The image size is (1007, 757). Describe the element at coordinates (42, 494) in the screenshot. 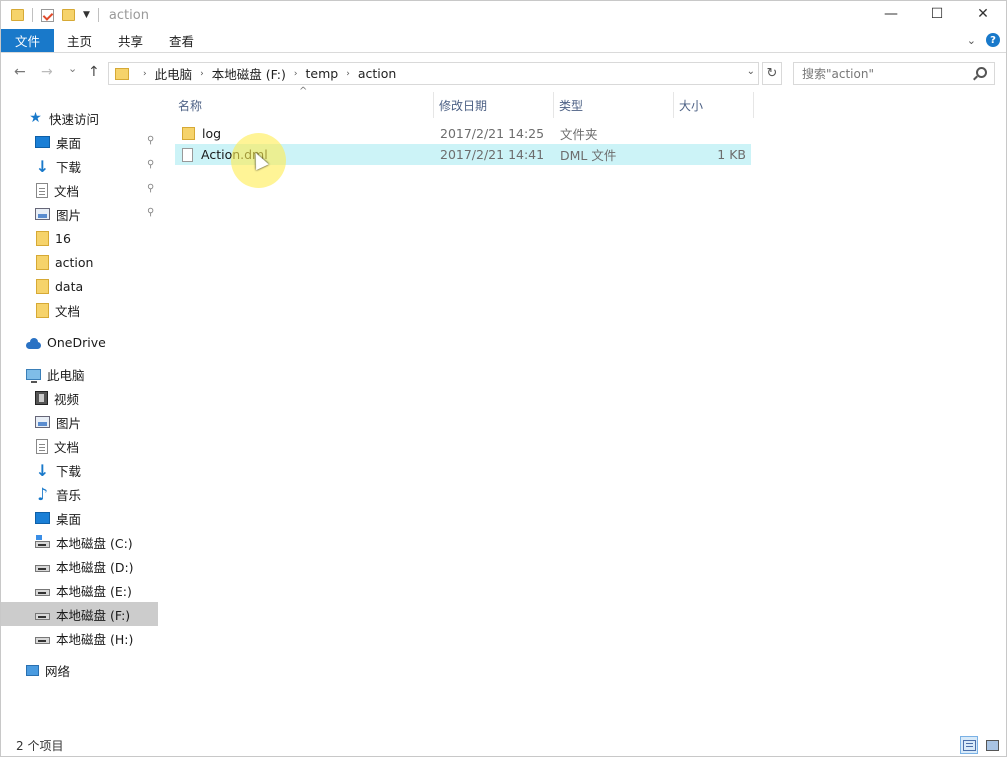

I see `music-note-icon: ♪` at that location.